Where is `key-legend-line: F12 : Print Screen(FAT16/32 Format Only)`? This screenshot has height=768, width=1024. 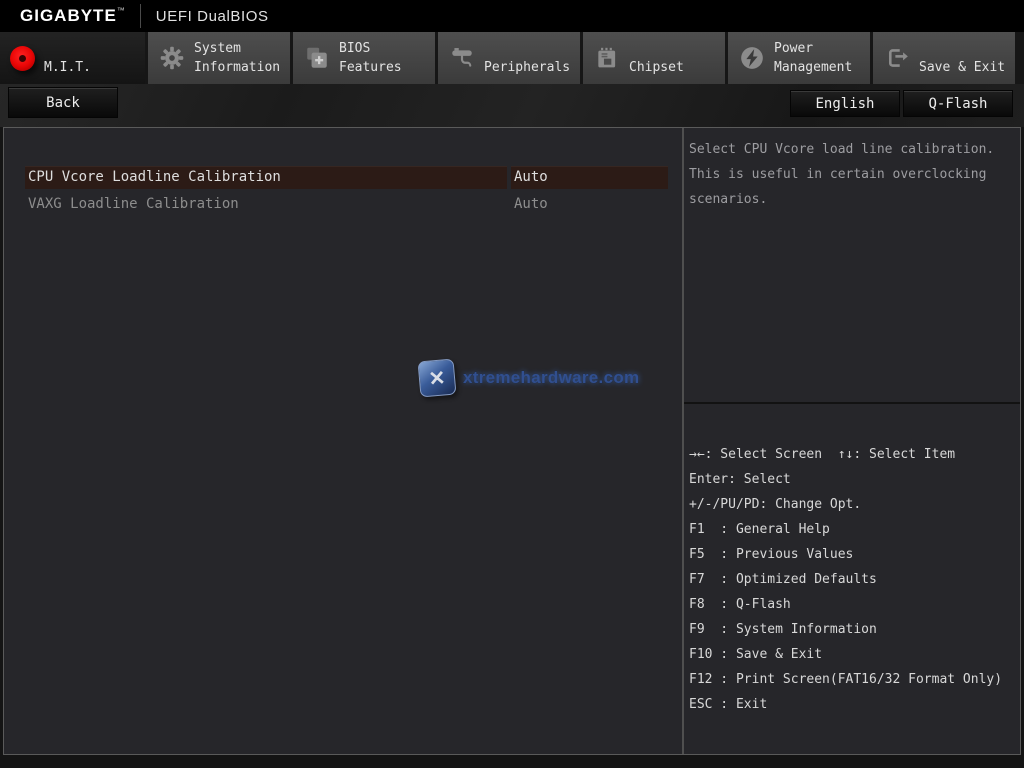 key-legend-line: F12 : Print Screen(FAT16/32 Format Only) is located at coordinates (846, 679).